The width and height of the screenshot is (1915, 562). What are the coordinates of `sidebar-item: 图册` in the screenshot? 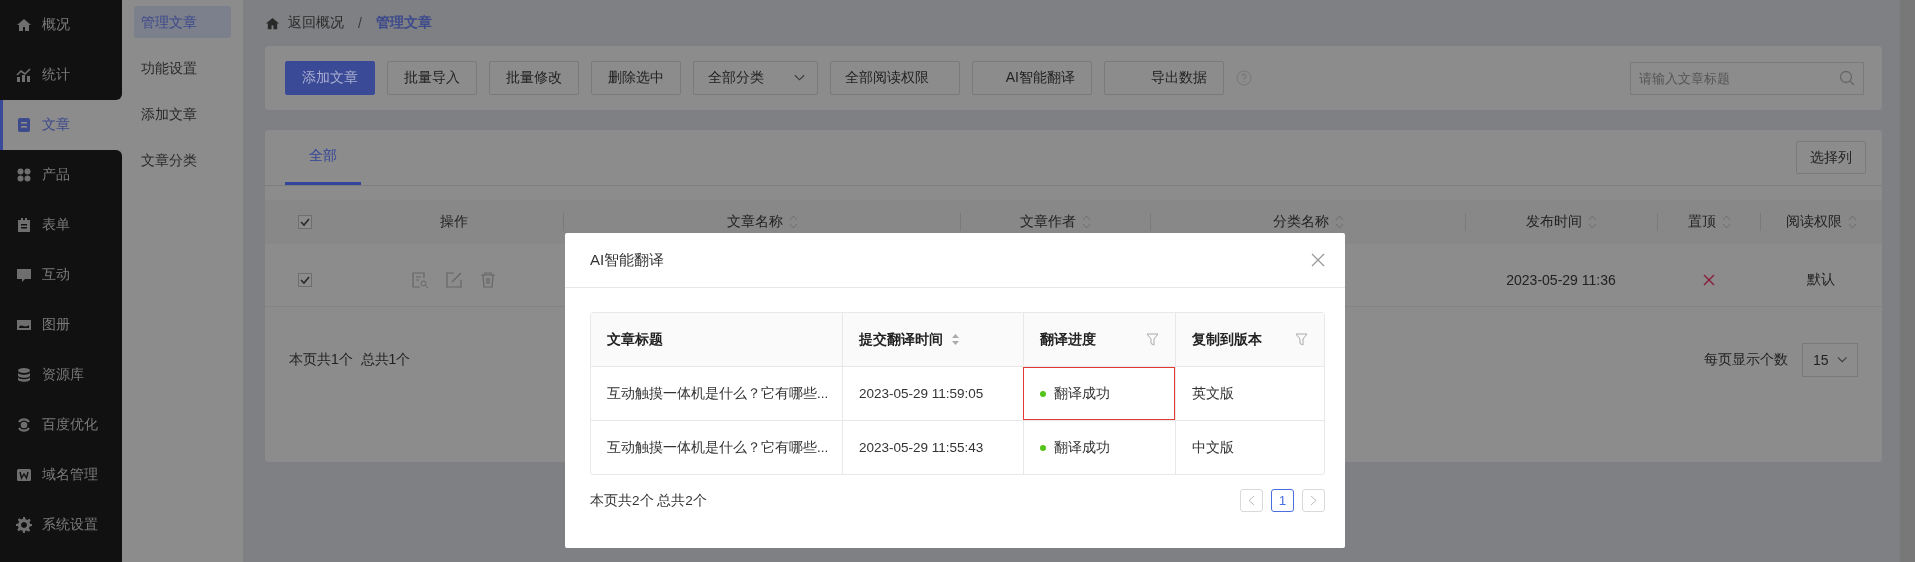 It's located at (61, 325).